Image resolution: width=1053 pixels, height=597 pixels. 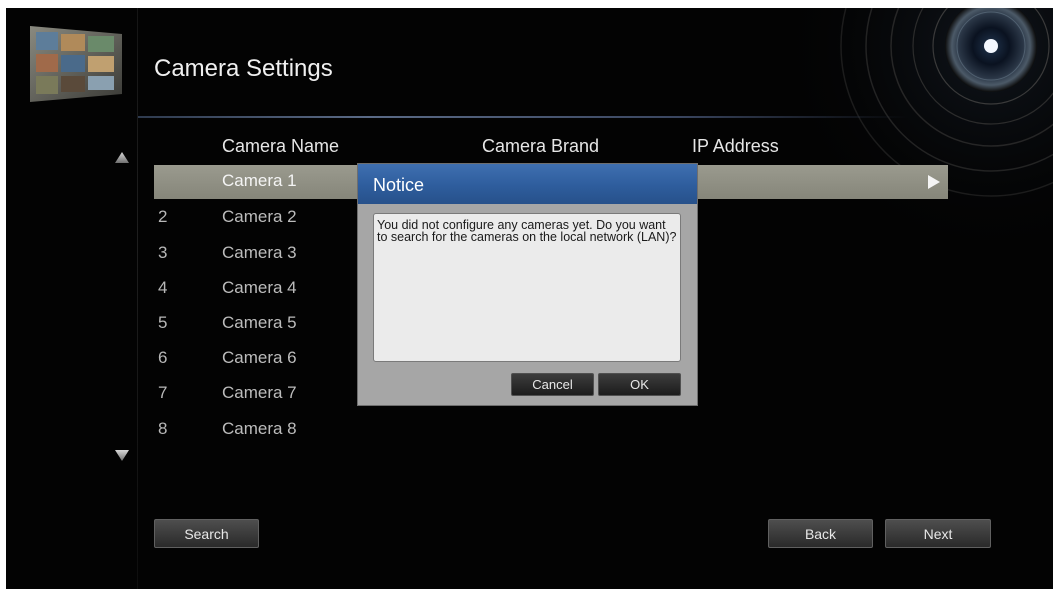 I want to click on dialog-title: Notice, so click(x=399, y=185).